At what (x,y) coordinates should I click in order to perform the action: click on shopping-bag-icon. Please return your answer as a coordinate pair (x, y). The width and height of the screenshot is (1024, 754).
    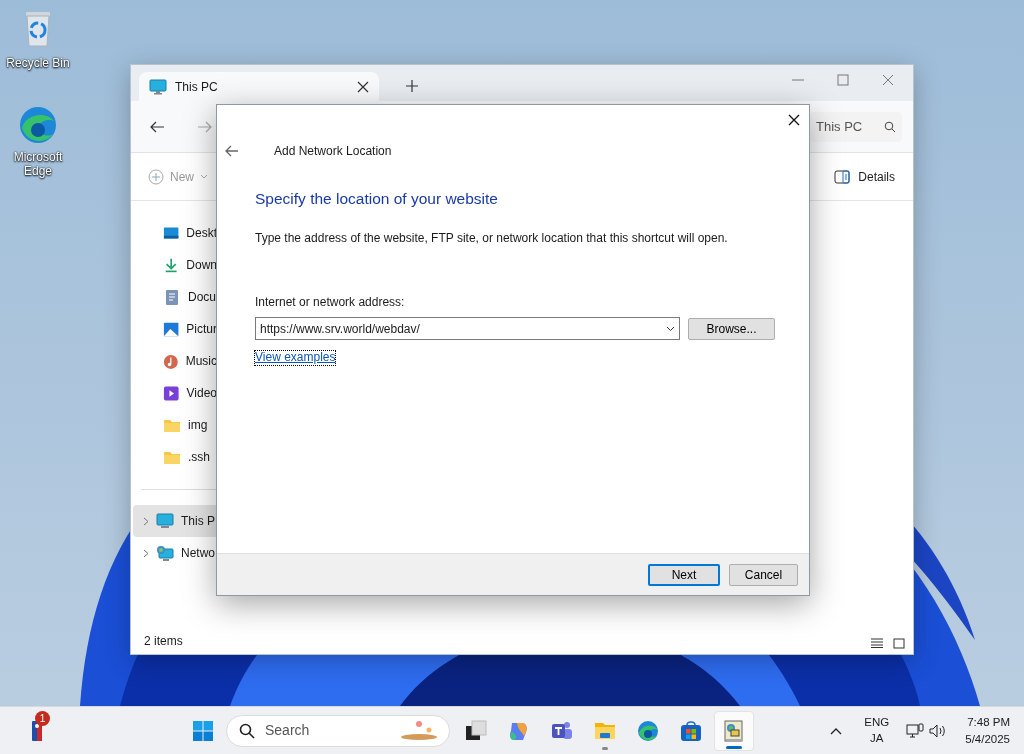
    Looking at the image, I should click on (691, 730).